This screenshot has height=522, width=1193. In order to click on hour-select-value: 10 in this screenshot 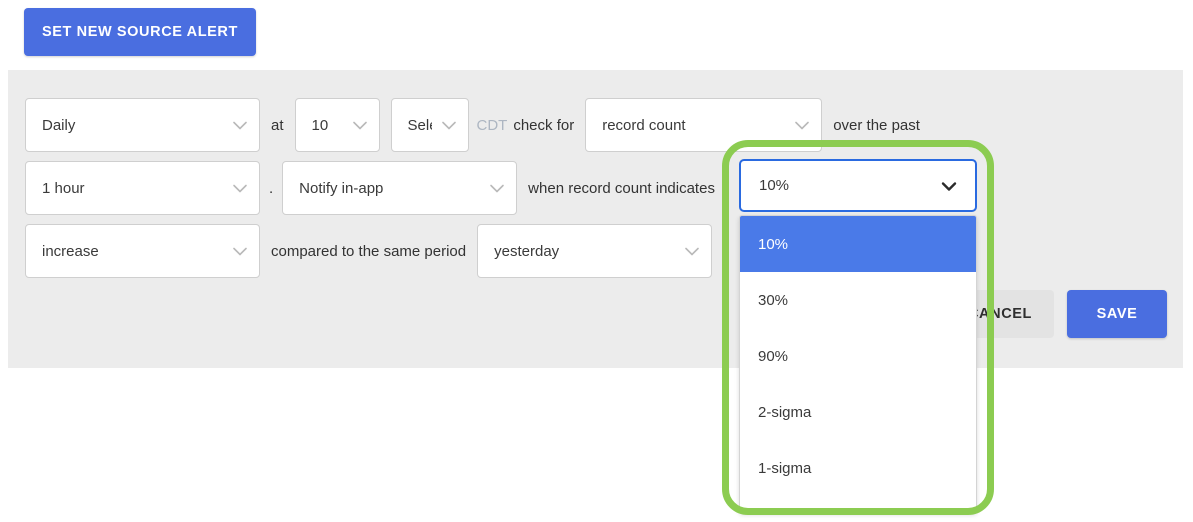, I will do `click(320, 125)`.